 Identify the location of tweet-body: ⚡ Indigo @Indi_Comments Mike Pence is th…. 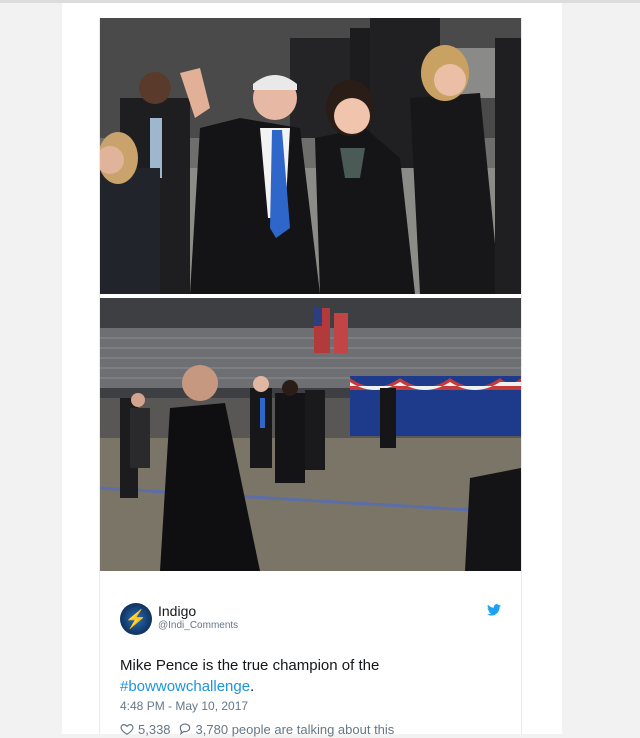
(310, 654).